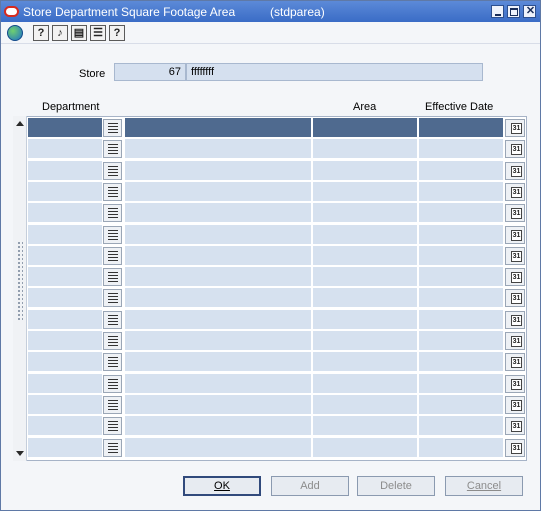  Describe the element at coordinates (497, 11) in the screenshot. I see `minimize-button` at that location.